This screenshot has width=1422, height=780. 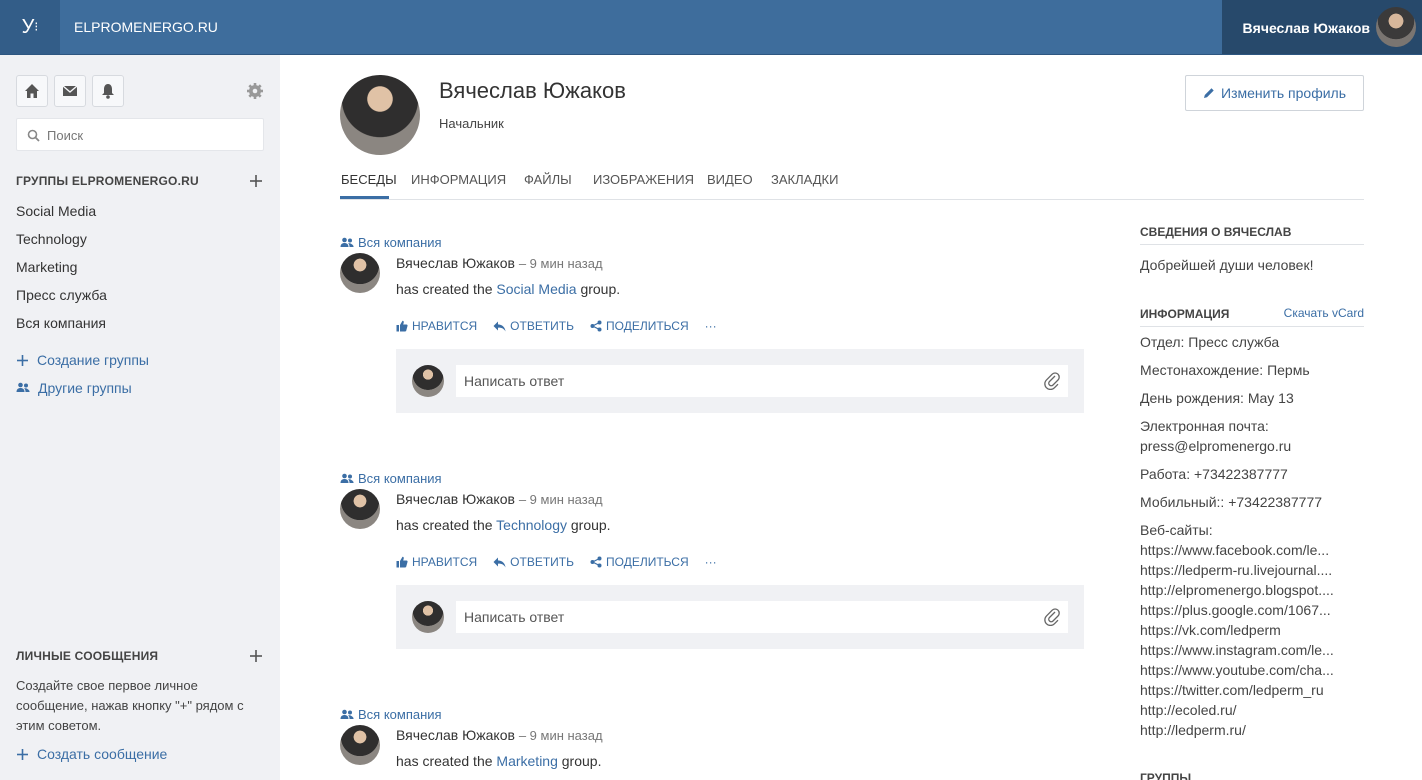 I want to click on sidebar-item-marketing: Marketing, so click(x=46, y=267).